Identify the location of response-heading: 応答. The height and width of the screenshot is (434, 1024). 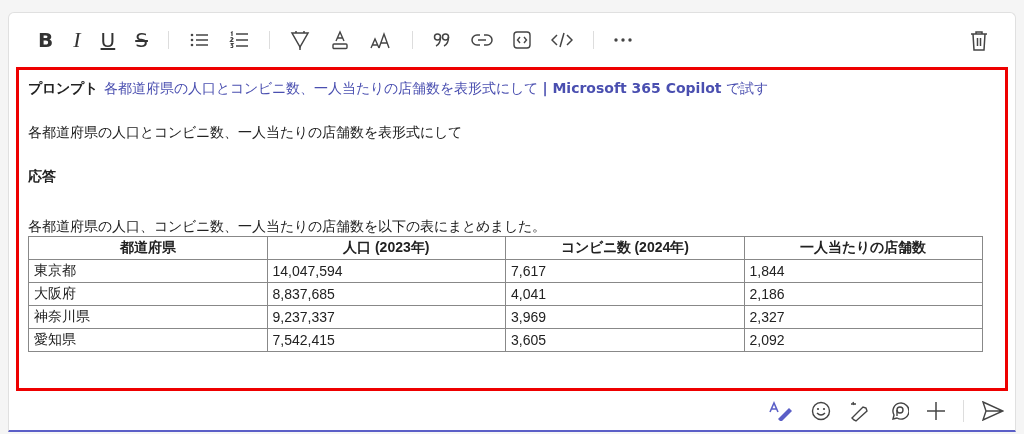
(42, 177).